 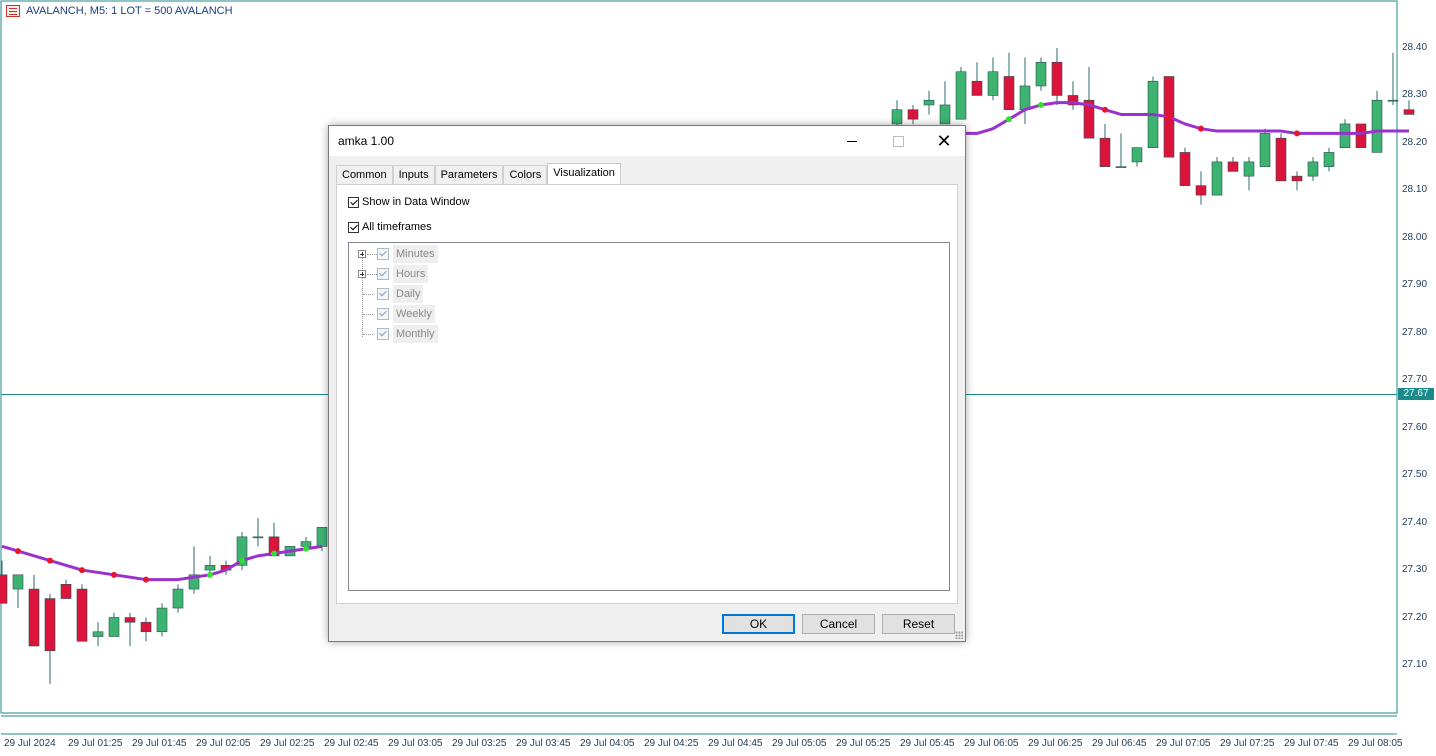 What do you see at coordinates (364, 174) in the screenshot?
I see `tab-common: Common` at bounding box center [364, 174].